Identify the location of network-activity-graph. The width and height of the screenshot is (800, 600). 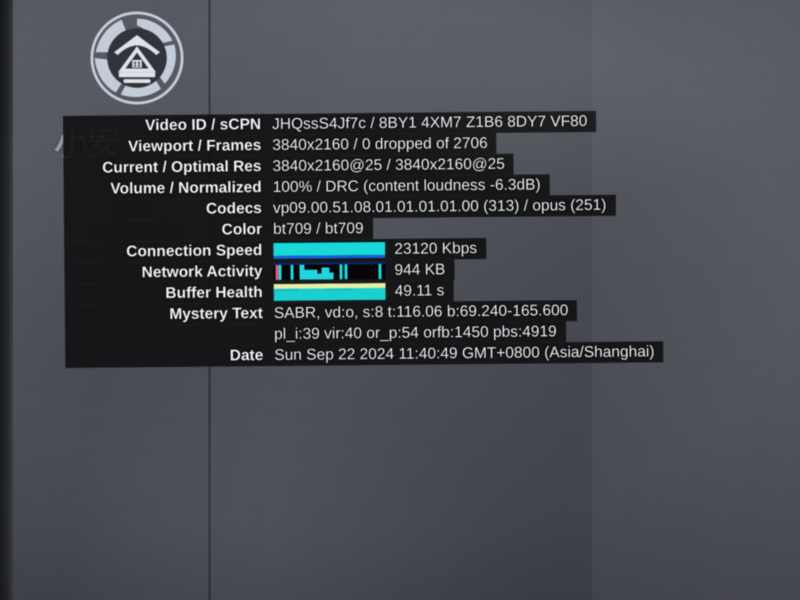
(329, 270).